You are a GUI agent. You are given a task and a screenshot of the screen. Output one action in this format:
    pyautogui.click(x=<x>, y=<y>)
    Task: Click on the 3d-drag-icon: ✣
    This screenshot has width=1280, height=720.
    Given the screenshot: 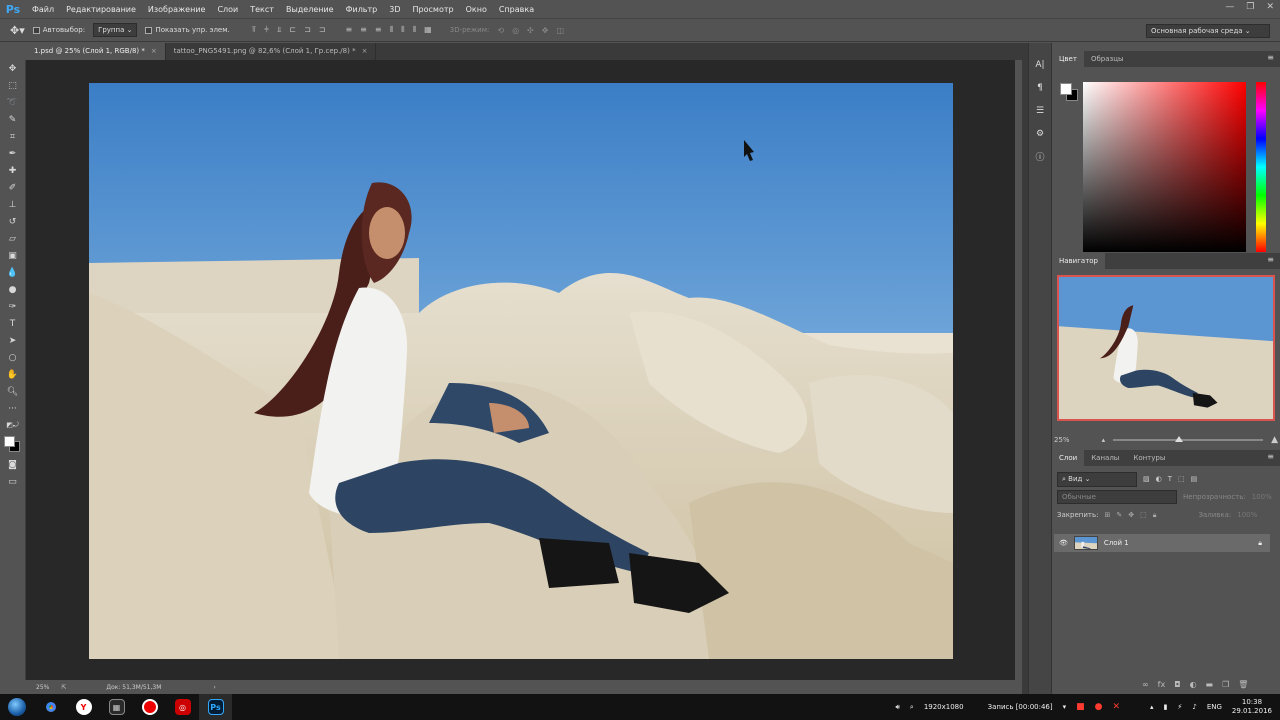 What is the action you would take?
    pyautogui.click(x=530, y=30)
    